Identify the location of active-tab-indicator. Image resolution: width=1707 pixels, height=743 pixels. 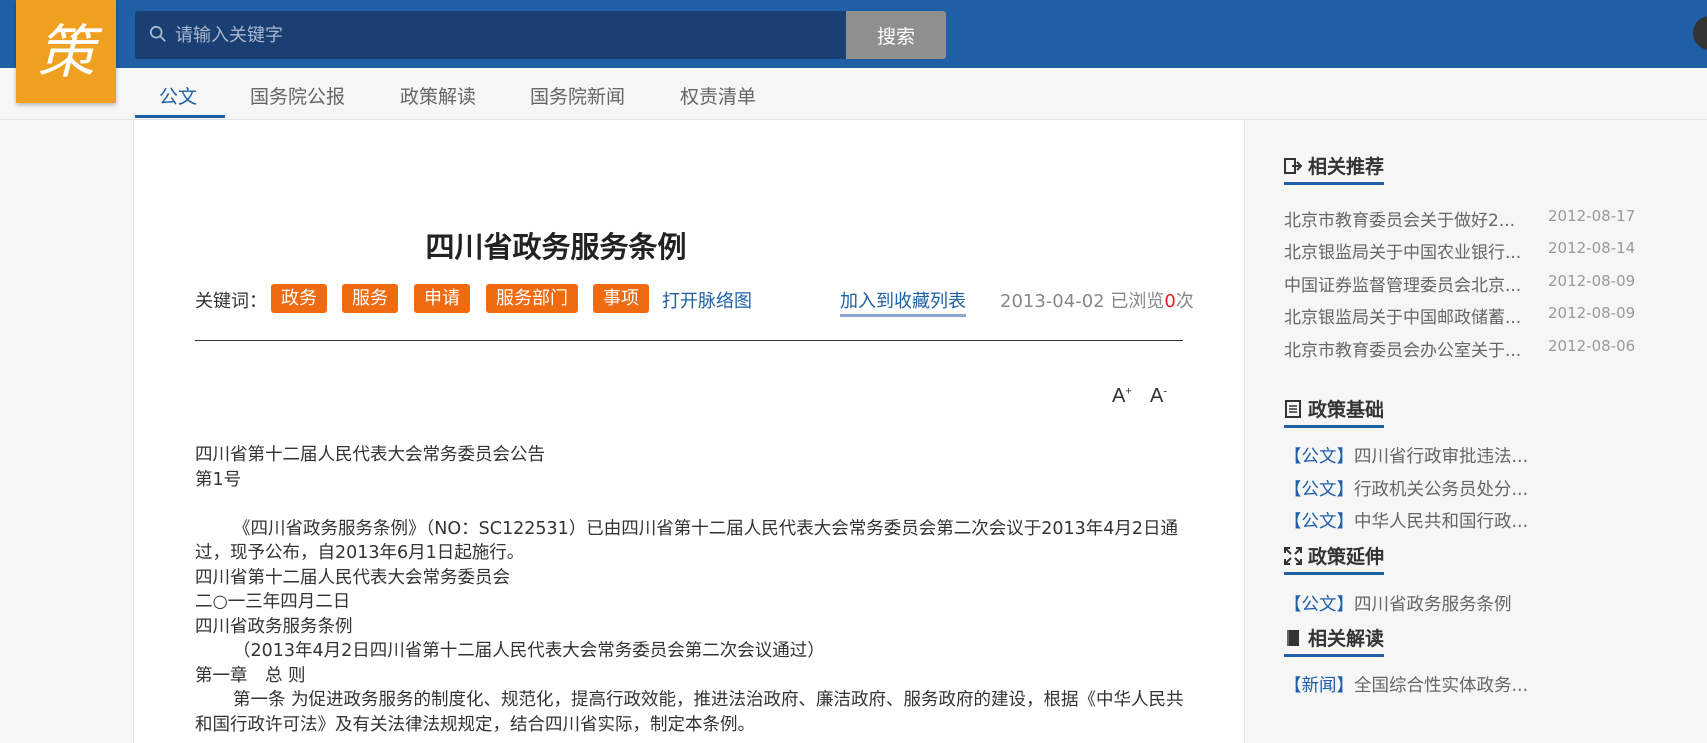
(180, 116).